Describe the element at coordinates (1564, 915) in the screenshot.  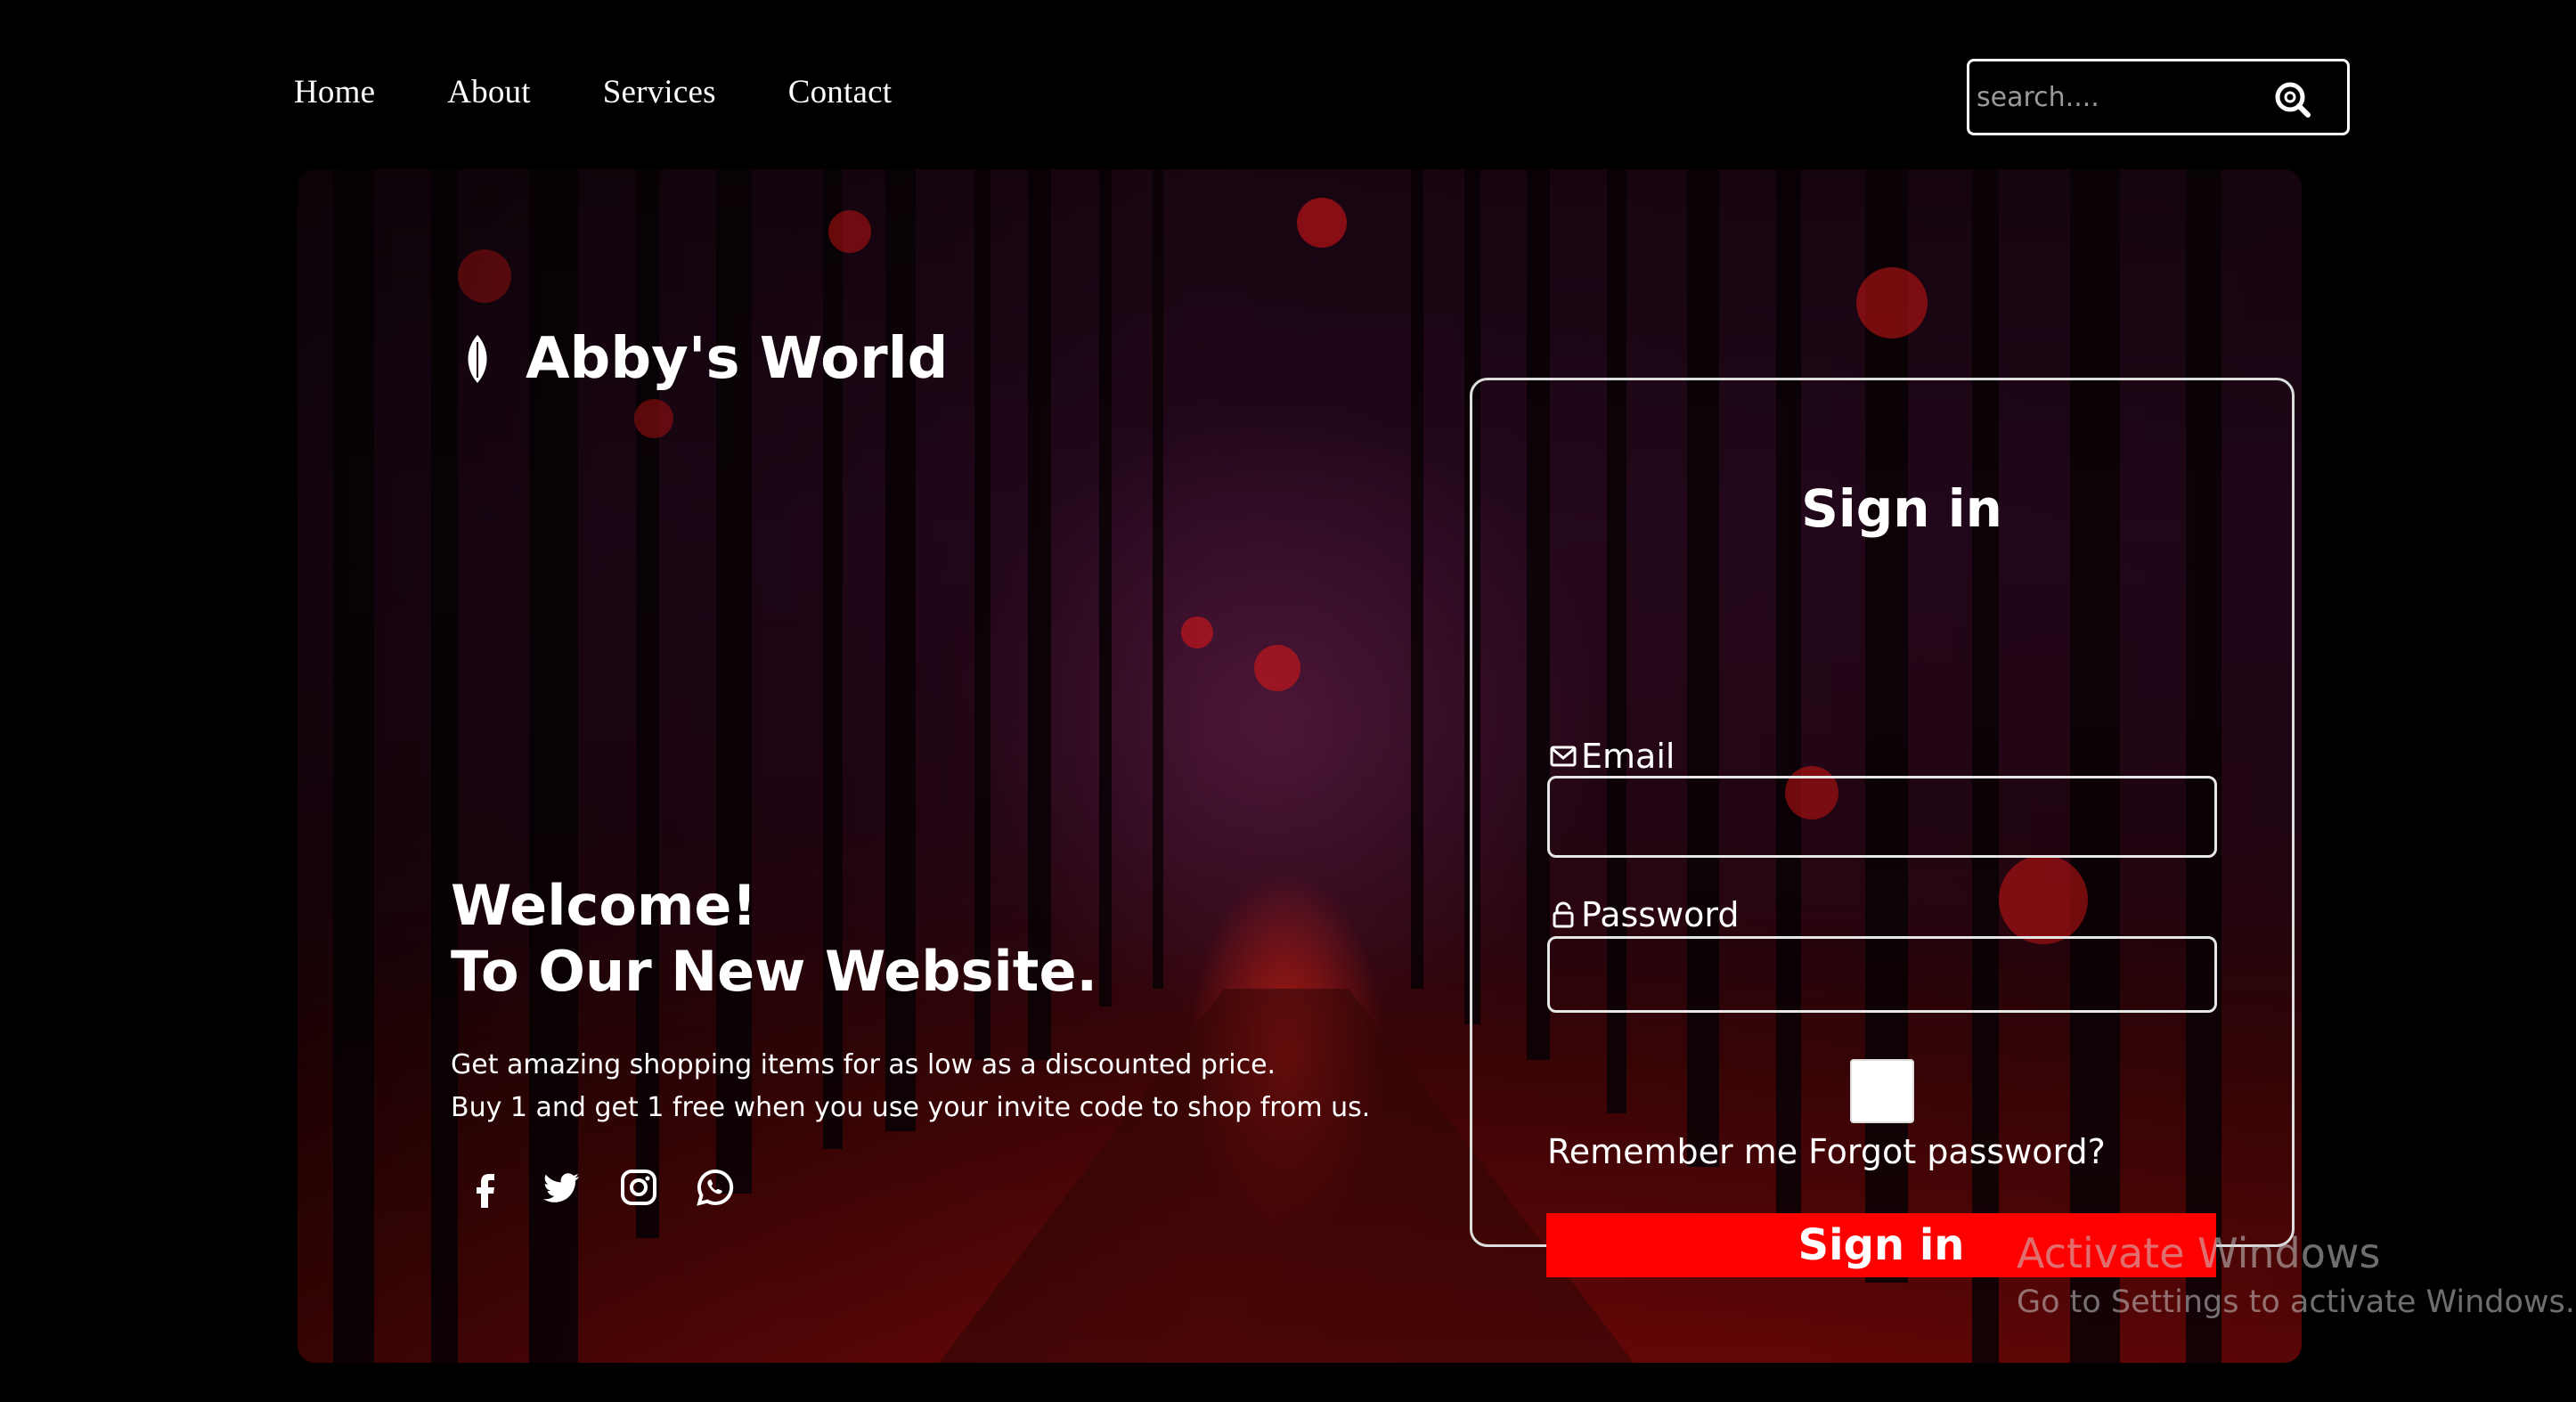
I see `lock-icon` at that location.